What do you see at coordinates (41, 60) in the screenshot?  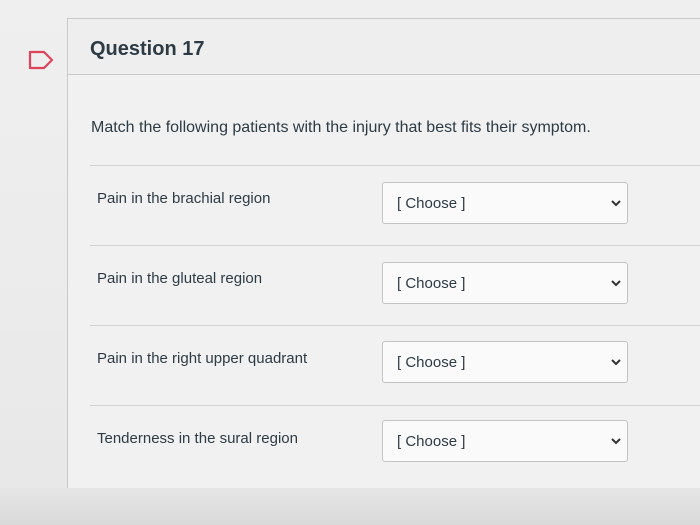 I see `flag-icon` at bounding box center [41, 60].